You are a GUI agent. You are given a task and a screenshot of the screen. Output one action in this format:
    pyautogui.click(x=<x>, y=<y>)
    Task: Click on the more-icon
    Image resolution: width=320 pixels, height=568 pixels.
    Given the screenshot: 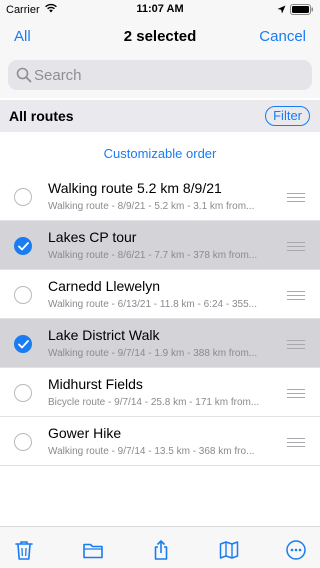 What is the action you would take?
    pyautogui.click(x=296, y=550)
    